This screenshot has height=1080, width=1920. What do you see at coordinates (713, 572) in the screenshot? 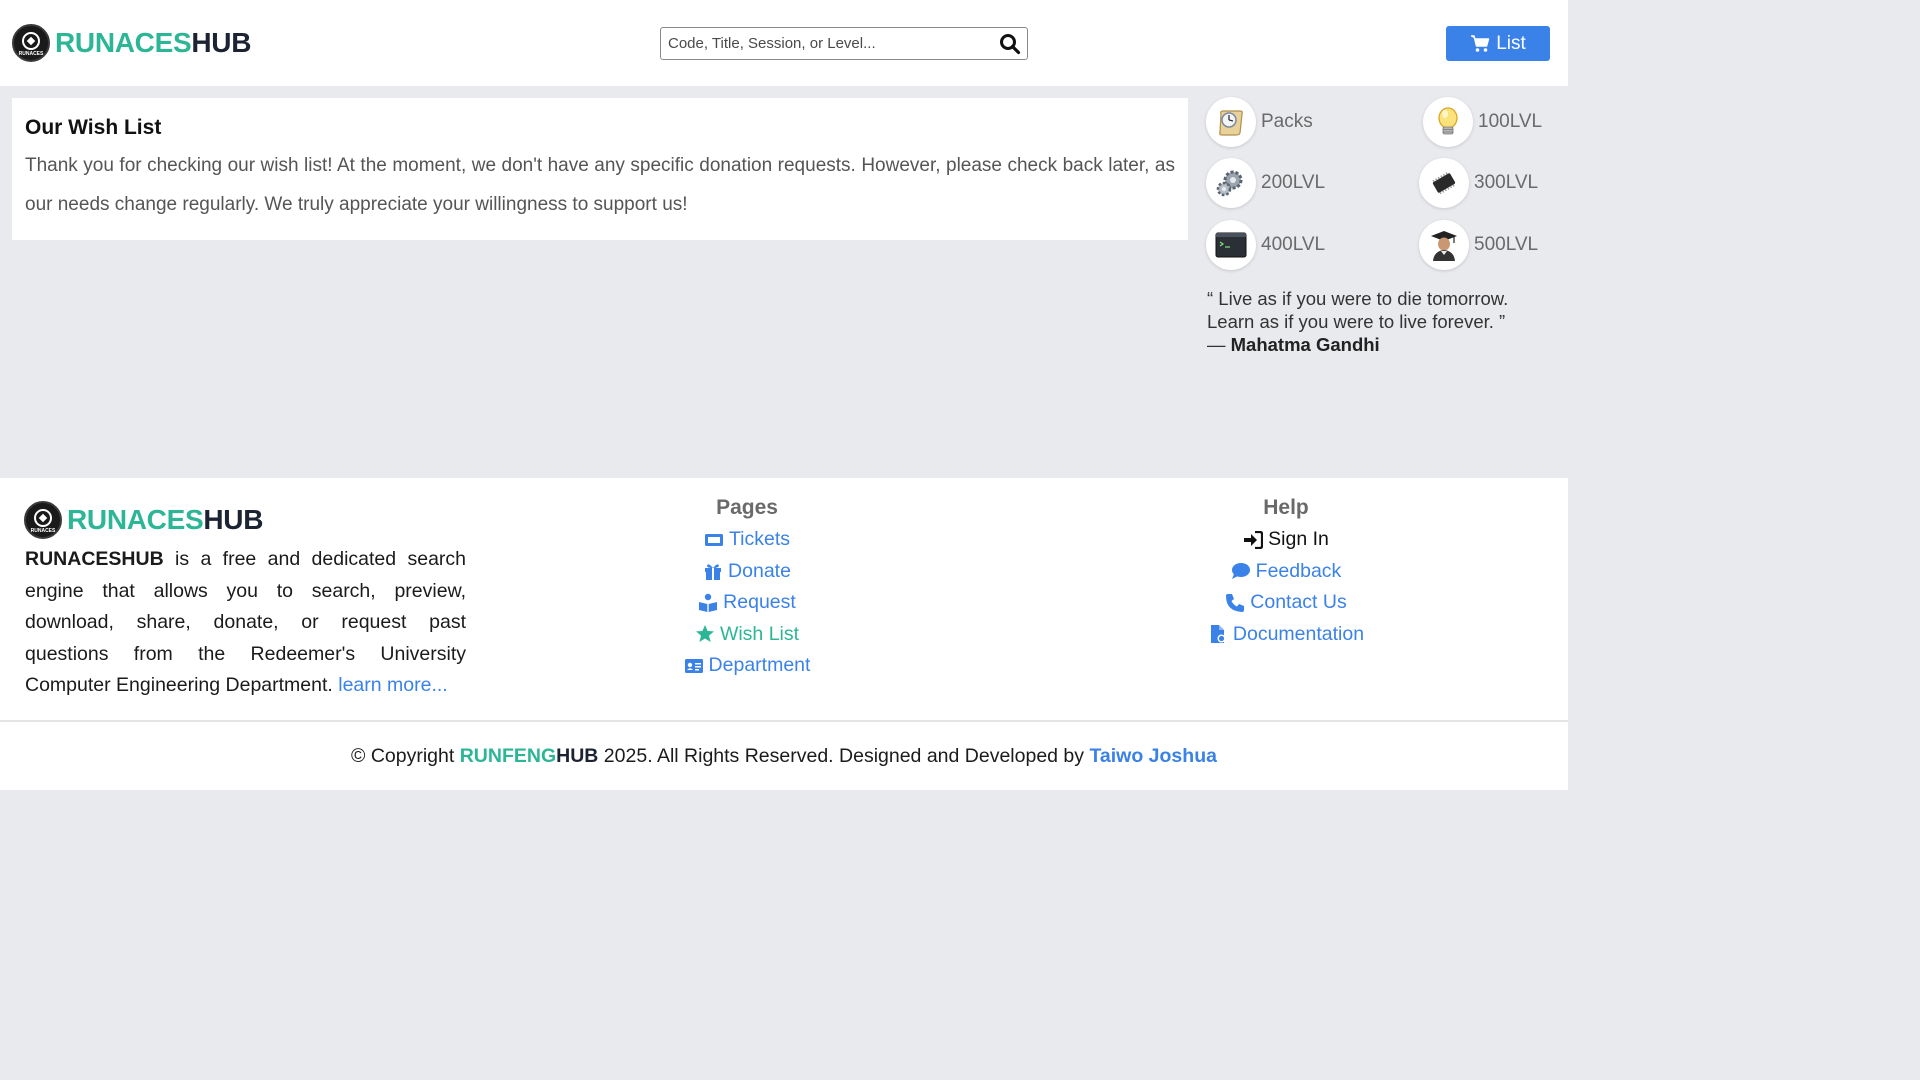
I see `gift-icon` at bounding box center [713, 572].